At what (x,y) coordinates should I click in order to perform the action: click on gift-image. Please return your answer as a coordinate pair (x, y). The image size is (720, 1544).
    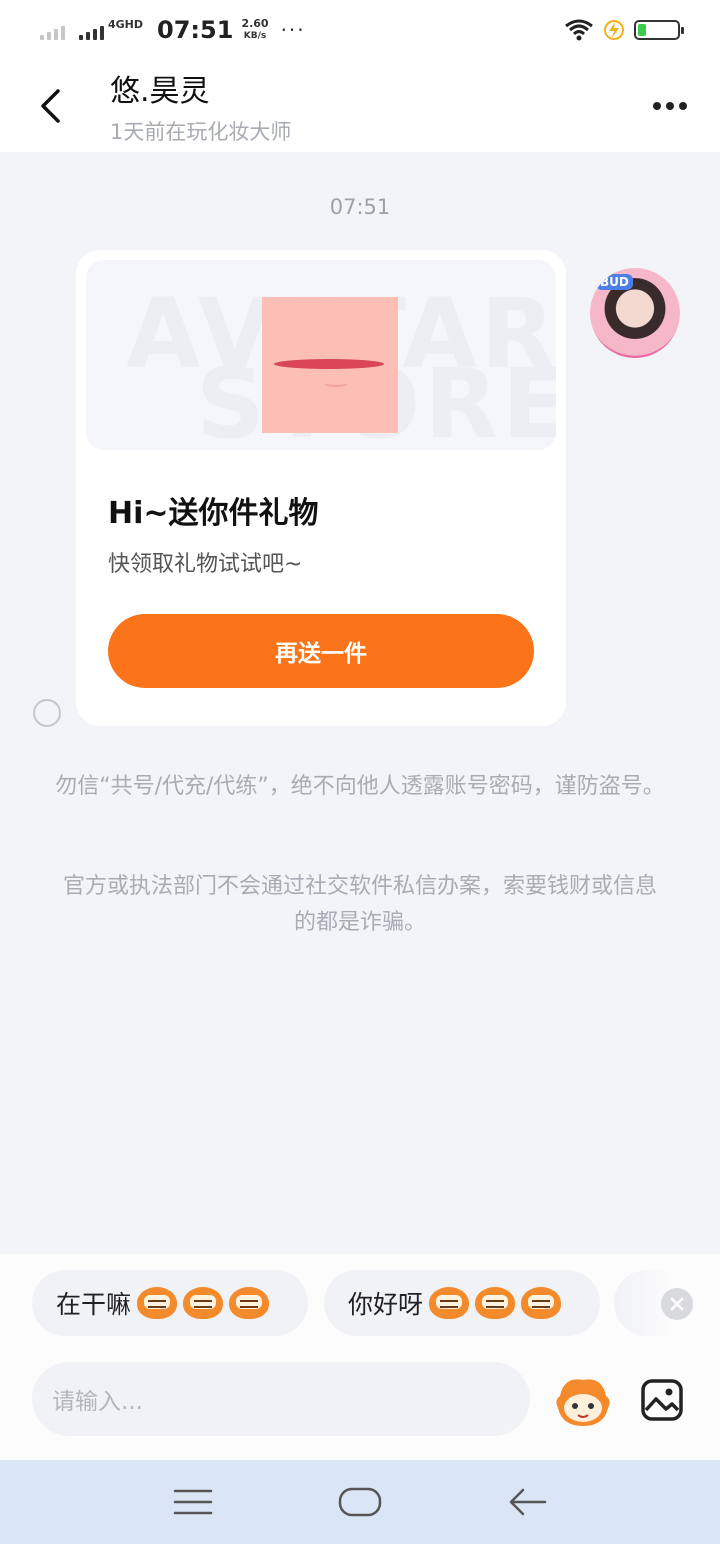
    Looking at the image, I should click on (330, 365).